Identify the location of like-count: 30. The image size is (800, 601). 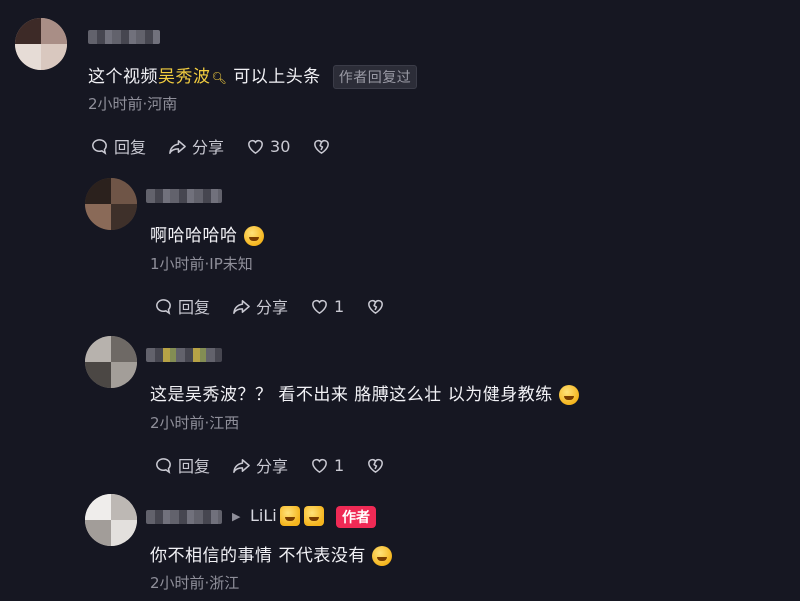
(280, 146).